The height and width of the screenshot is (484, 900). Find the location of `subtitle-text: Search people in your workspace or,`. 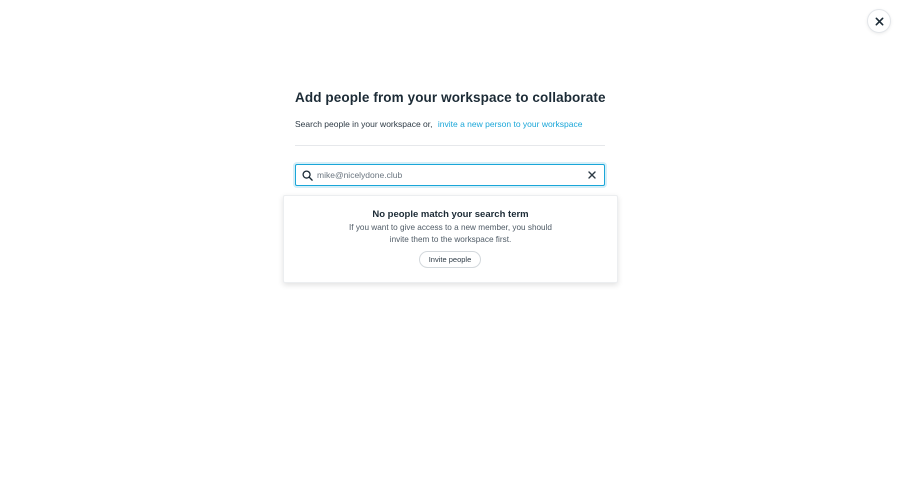

subtitle-text: Search people in your workspace or, is located at coordinates (364, 124).